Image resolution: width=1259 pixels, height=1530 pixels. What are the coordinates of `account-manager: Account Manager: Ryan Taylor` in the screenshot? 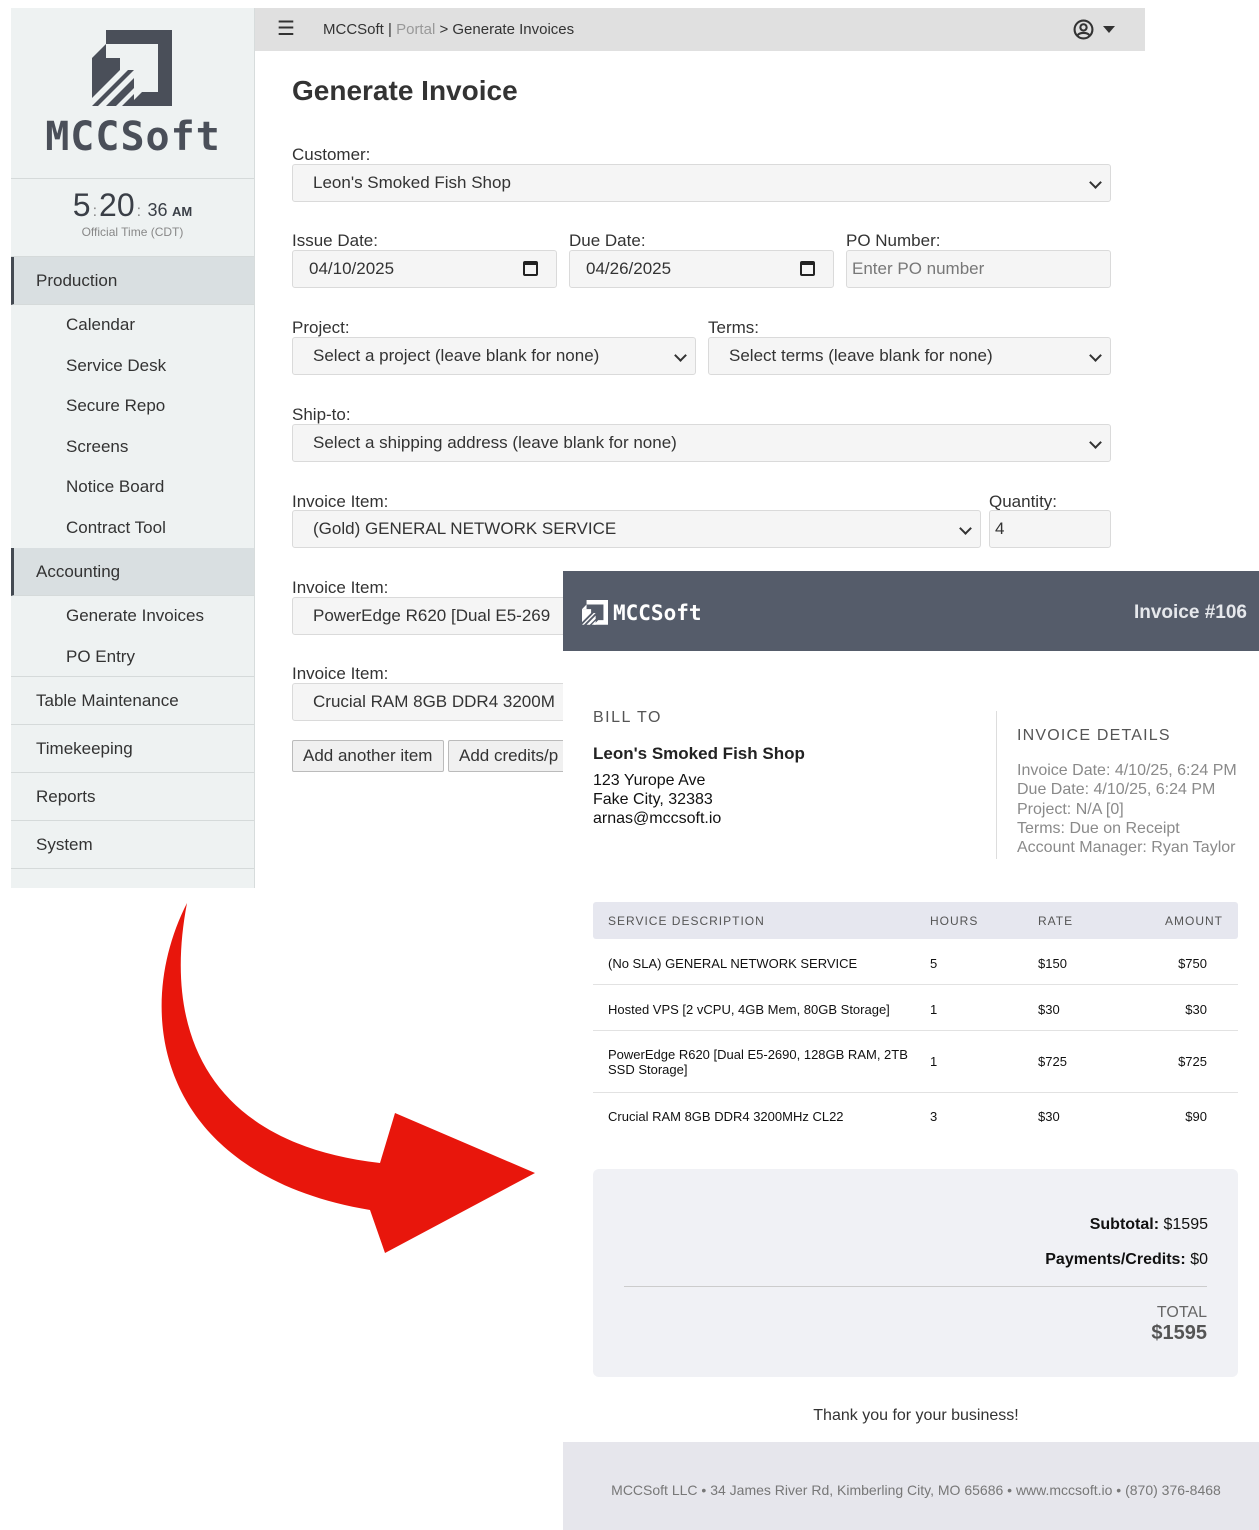 It's located at (1126, 848).